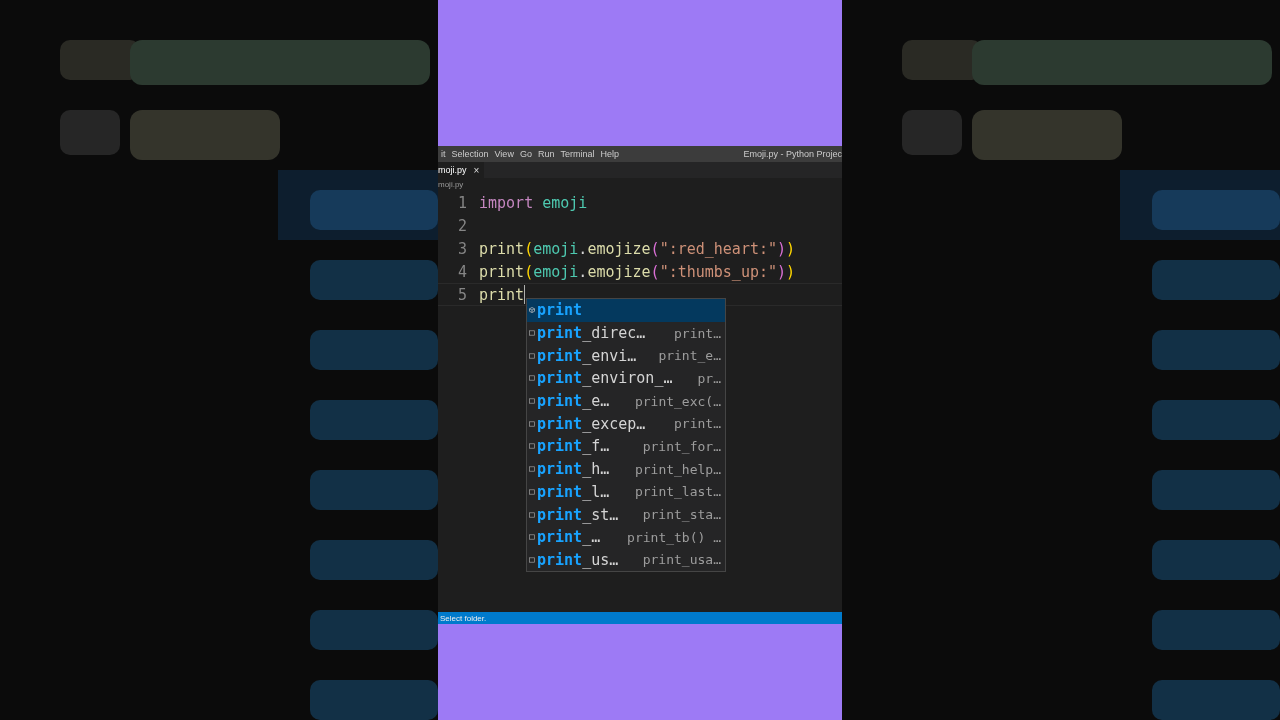 This screenshot has height=720, width=1280. What do you see at coordinates (525, 294) in the screenshot?
I see `text-cursor` at bounding box center [525, 294].